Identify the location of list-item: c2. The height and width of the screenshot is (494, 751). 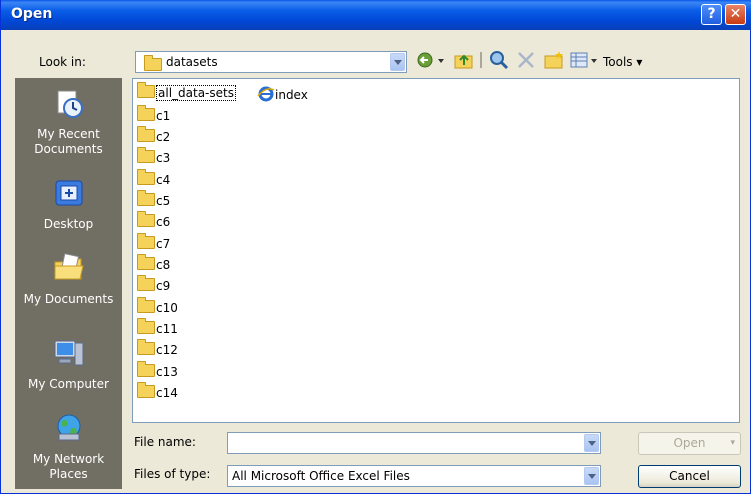
(153, 135).